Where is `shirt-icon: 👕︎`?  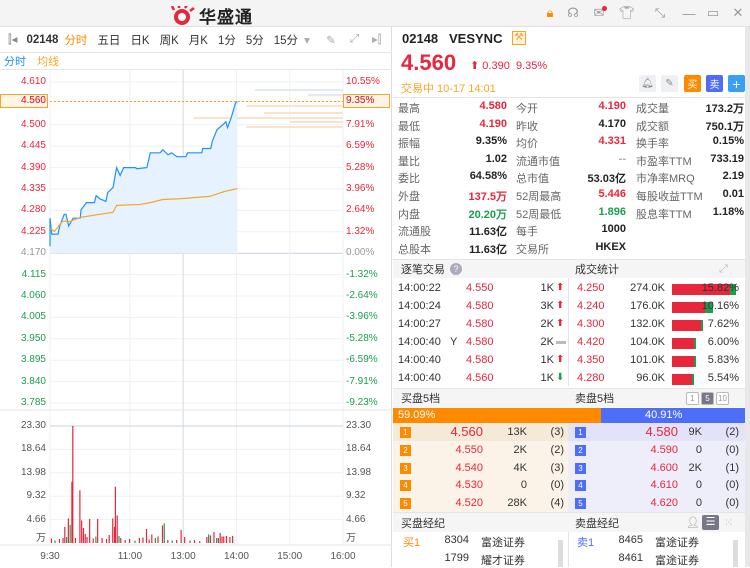
shirt-icon: 👕︎ is located at coordinates (627, 13).